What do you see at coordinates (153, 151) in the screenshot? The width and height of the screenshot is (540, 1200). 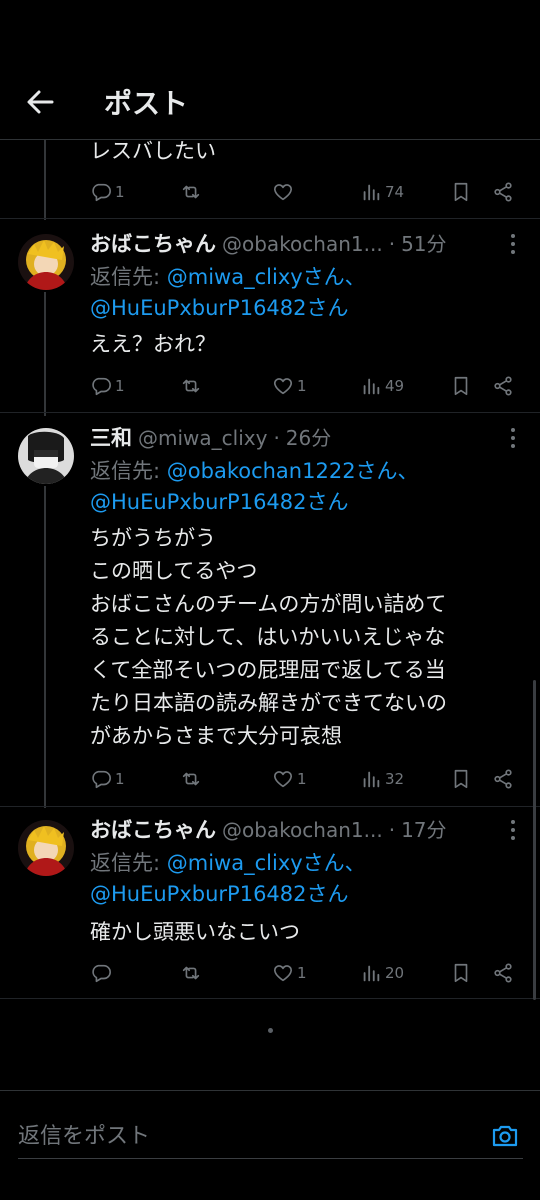 I see `tweet-text: レスバしたい` at bounding box center [153, 151].